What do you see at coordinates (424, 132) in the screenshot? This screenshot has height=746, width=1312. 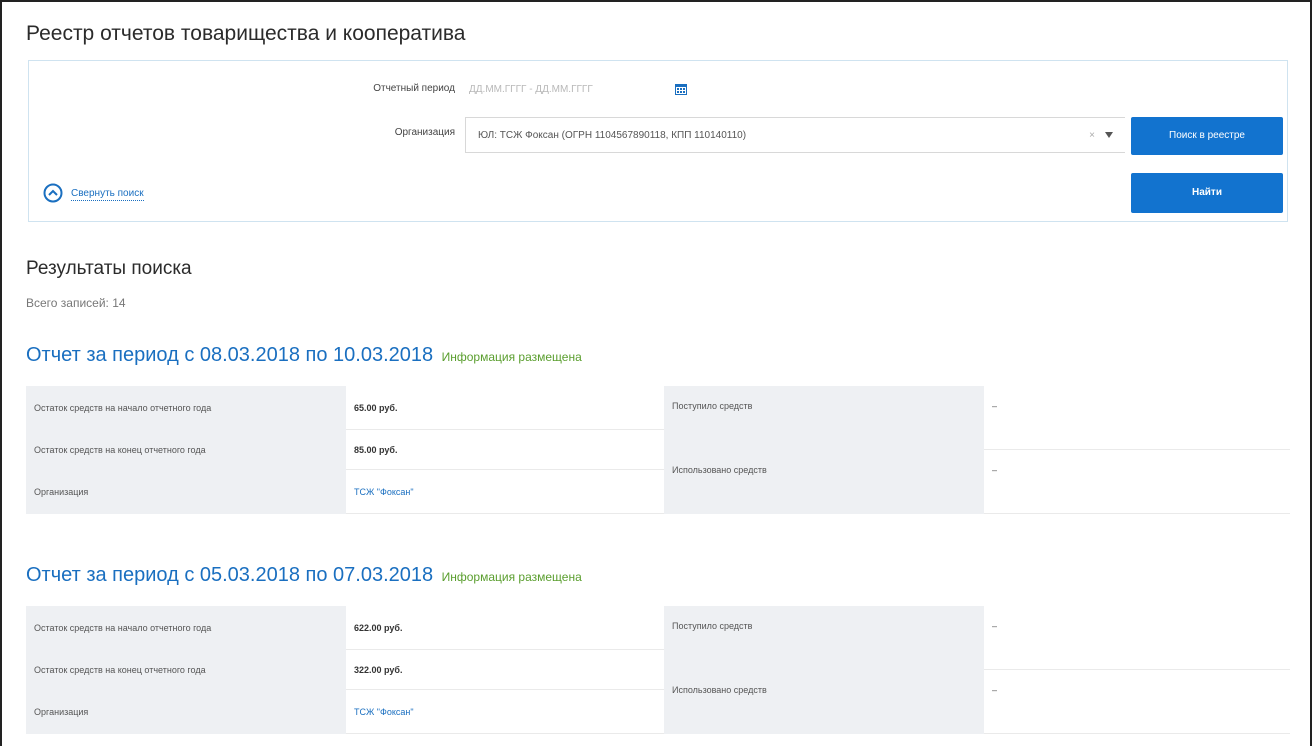 I see `organization-label: Организация` at bounding box center [424, 132].